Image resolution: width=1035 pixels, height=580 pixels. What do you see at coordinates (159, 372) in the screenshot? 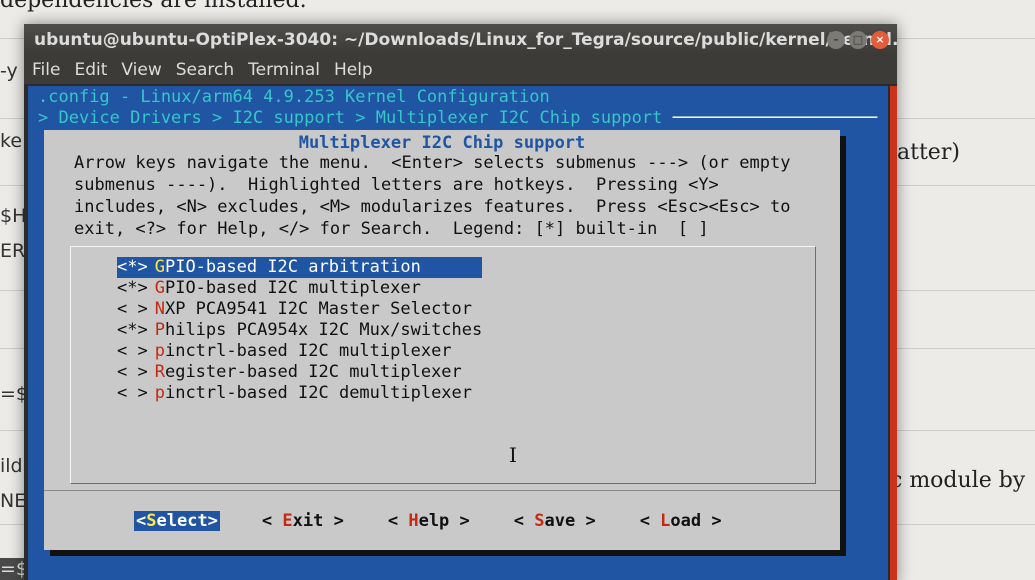
I see `option-hotkey: R` at bounding box center [159, 372].